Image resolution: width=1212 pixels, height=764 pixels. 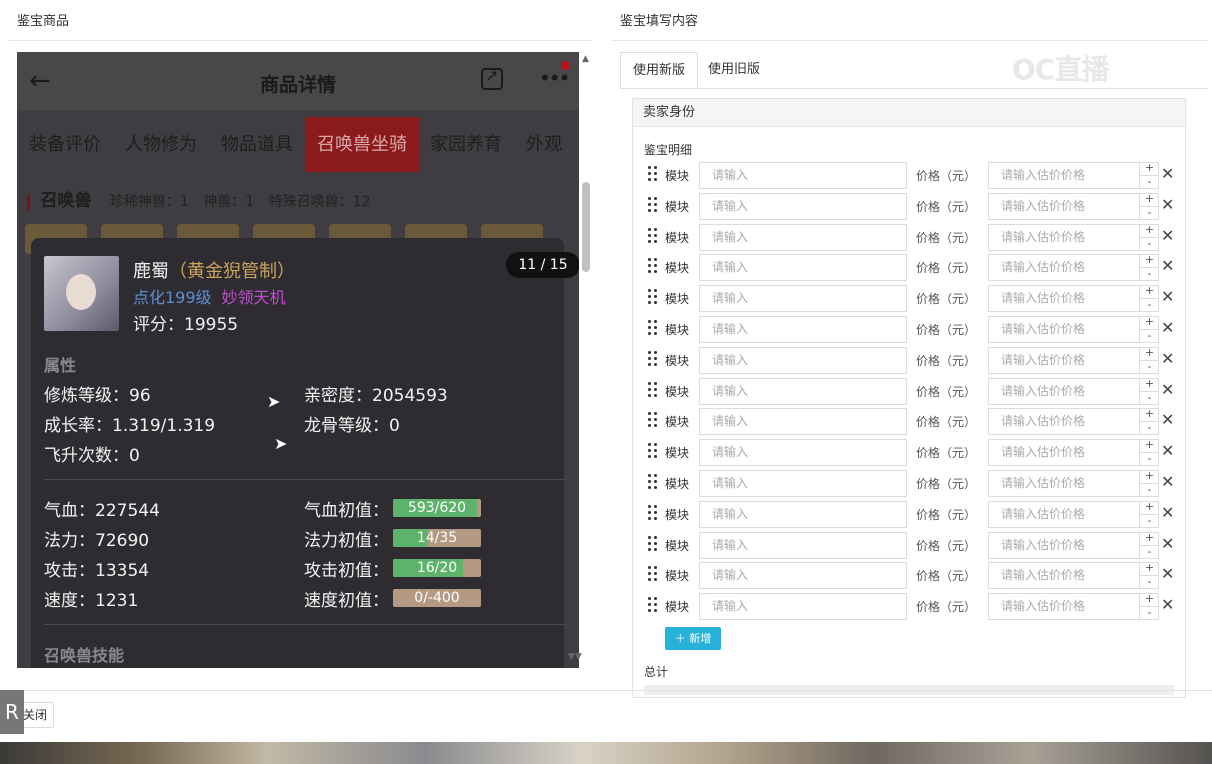 What do you see at coordinates (659, 70) in the screenshot?
I see `tab-new-version: 使用新版` at bounding box center [659, 70].